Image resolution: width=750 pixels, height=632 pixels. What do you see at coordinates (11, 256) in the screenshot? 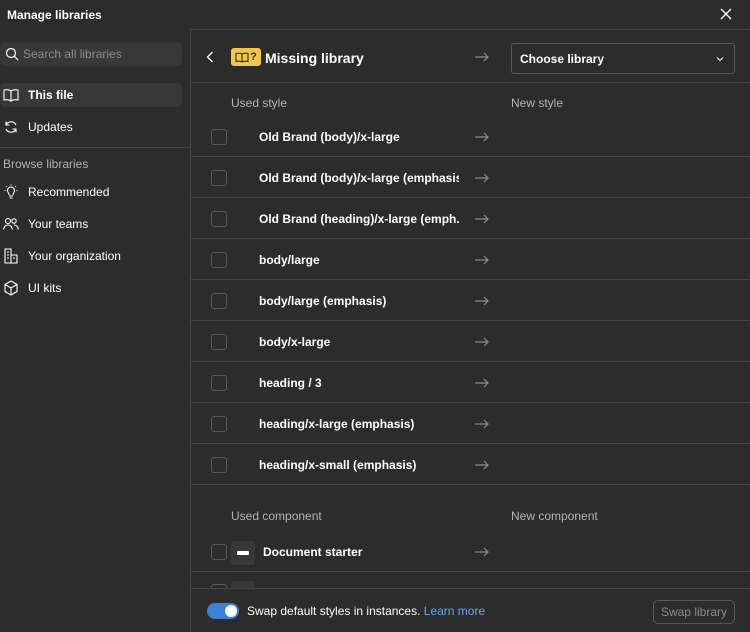
I see `building-icon` at bounding box center [11, 256].